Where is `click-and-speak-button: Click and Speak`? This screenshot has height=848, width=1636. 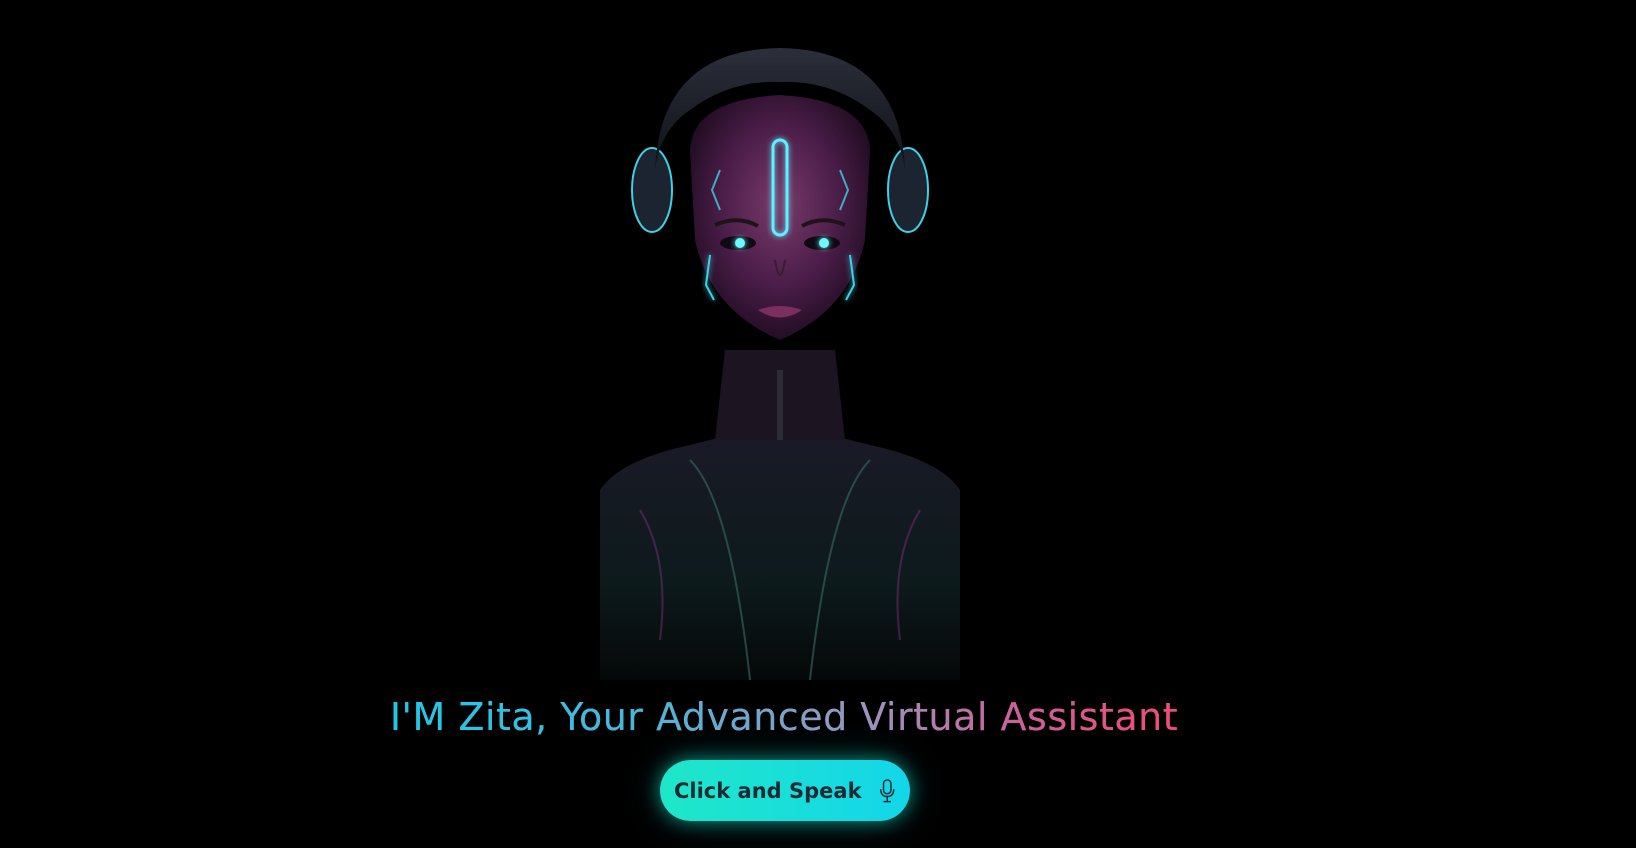
click-and-speak-button: Click and Speak is located at coordinates (785, 790).